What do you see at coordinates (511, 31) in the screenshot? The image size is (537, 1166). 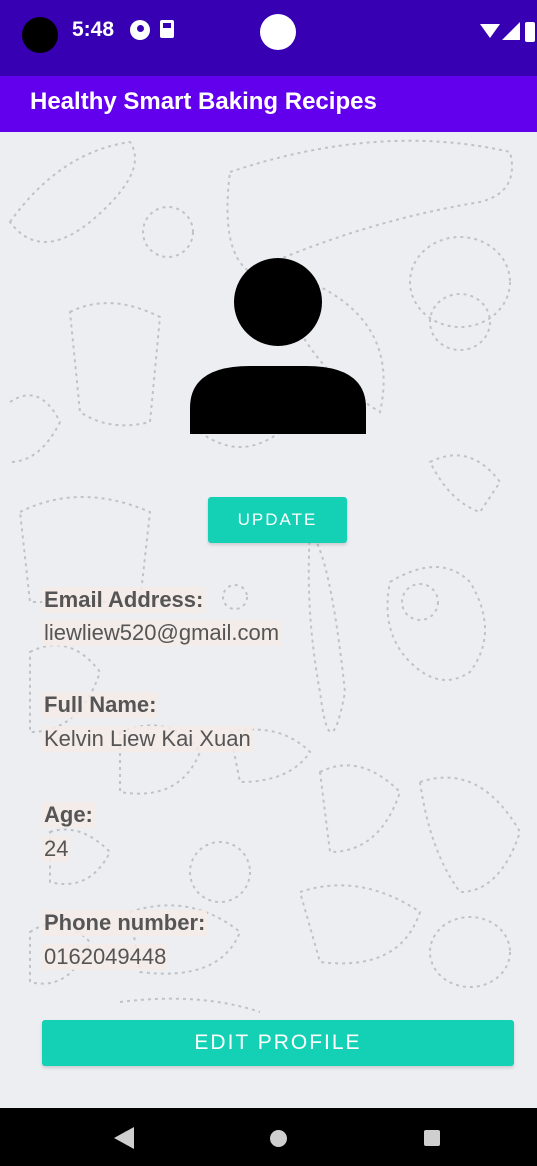 I see `signal-icon` at bounding box center [511, 31].